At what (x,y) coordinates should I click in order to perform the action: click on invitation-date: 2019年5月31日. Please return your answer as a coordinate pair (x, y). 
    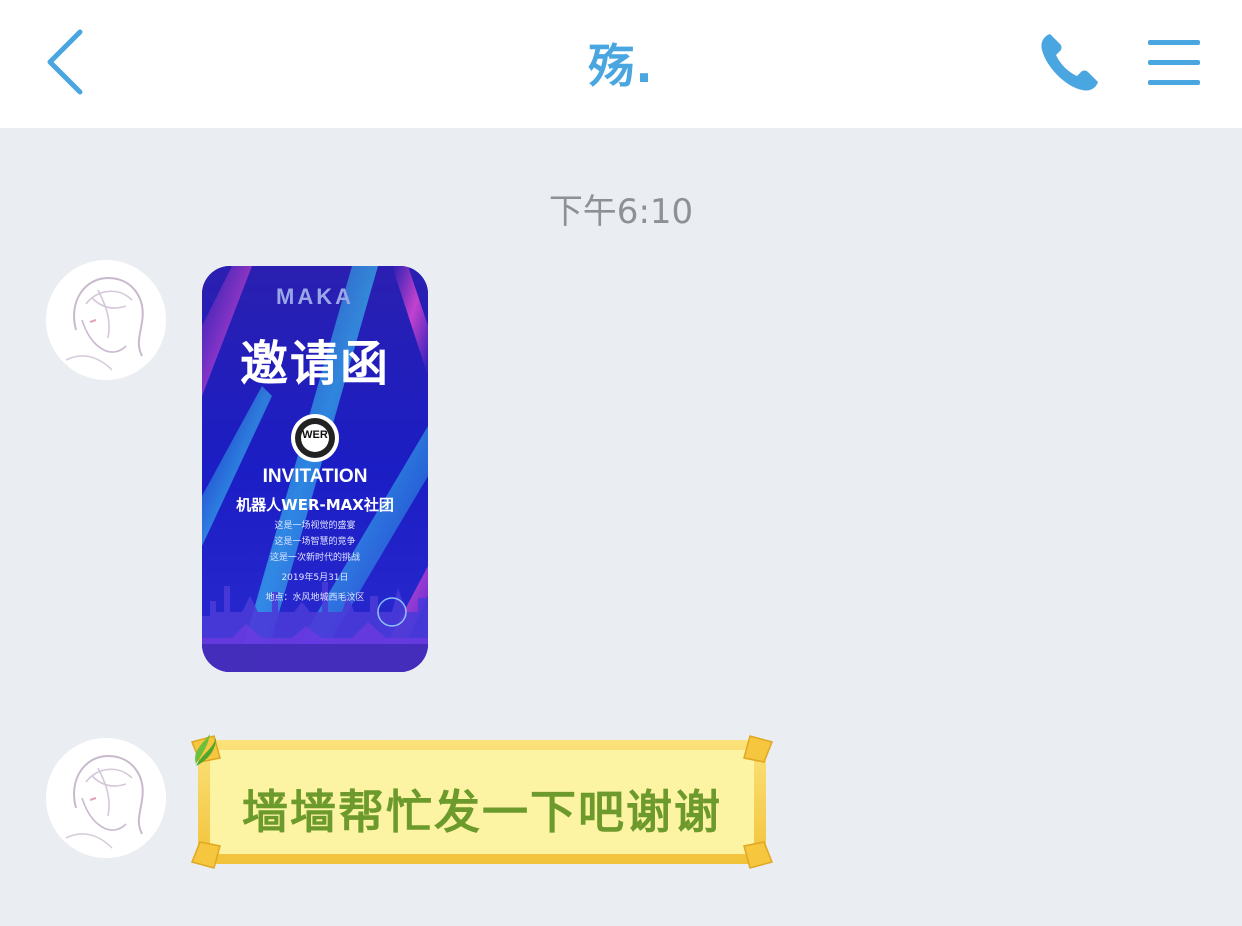
    Looking at the image, I should click on (315, 578).